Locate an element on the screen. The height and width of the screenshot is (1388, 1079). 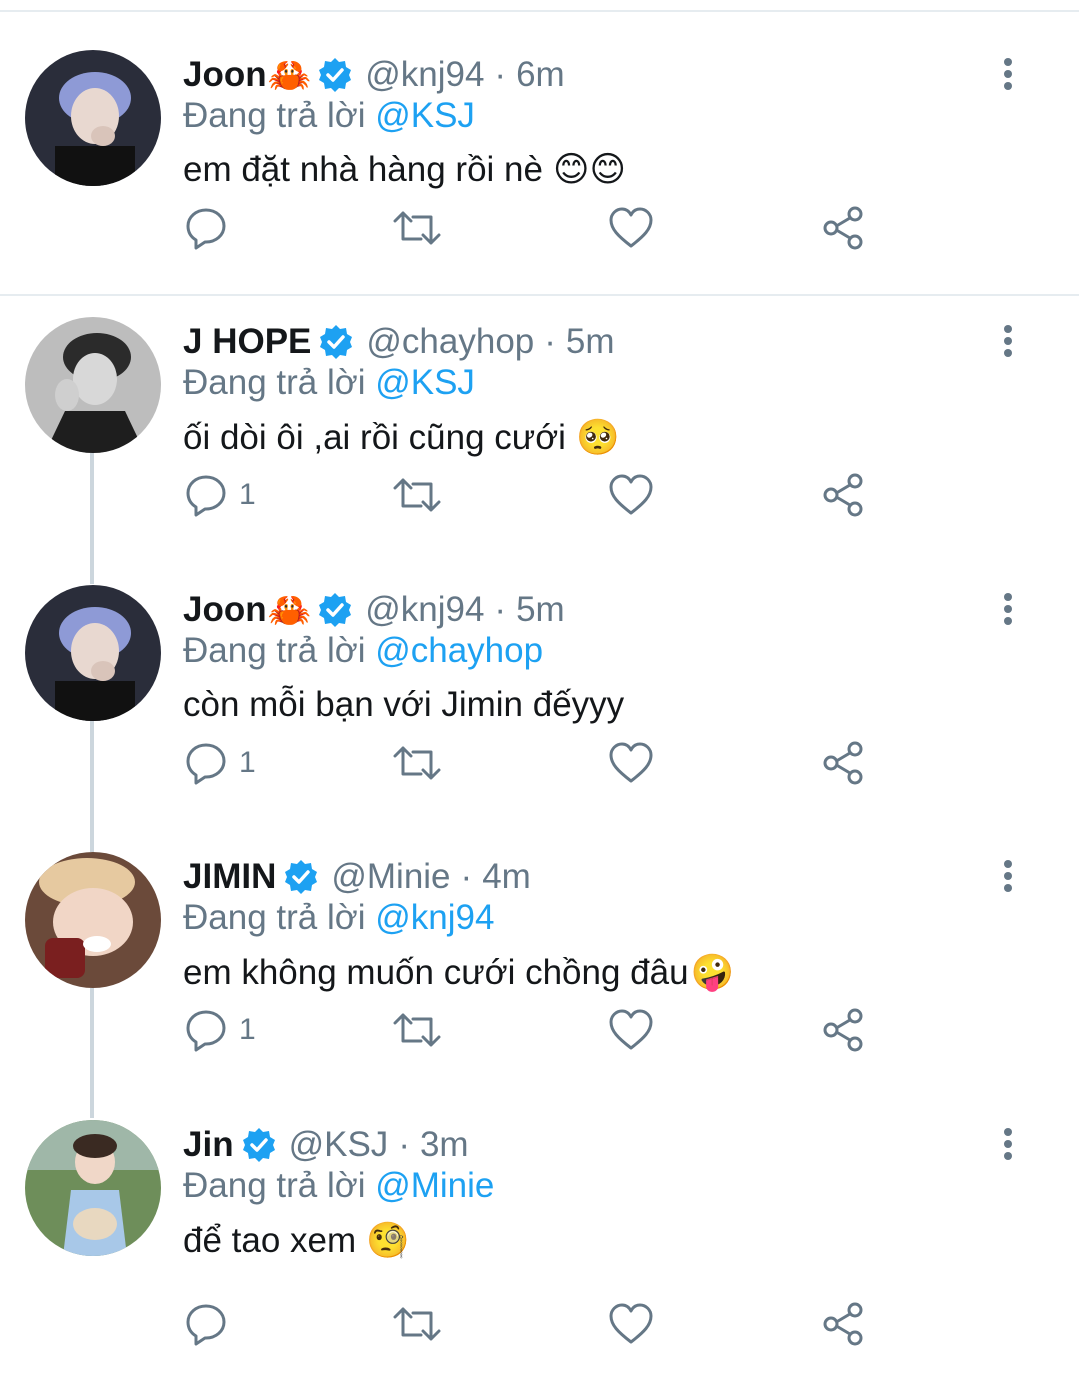
tweet-text: để tao xem 🧐 is located at coordinates (296, 1240).